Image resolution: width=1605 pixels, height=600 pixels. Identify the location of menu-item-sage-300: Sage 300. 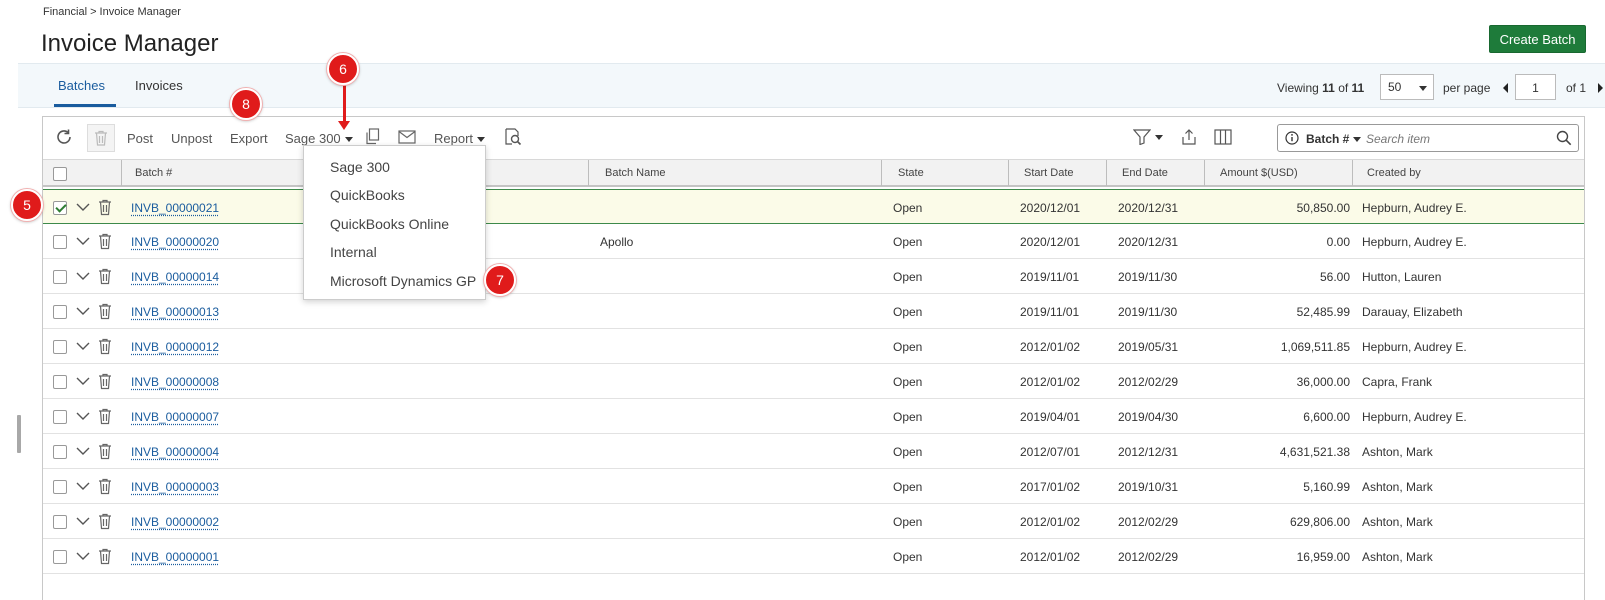
(360, 167).